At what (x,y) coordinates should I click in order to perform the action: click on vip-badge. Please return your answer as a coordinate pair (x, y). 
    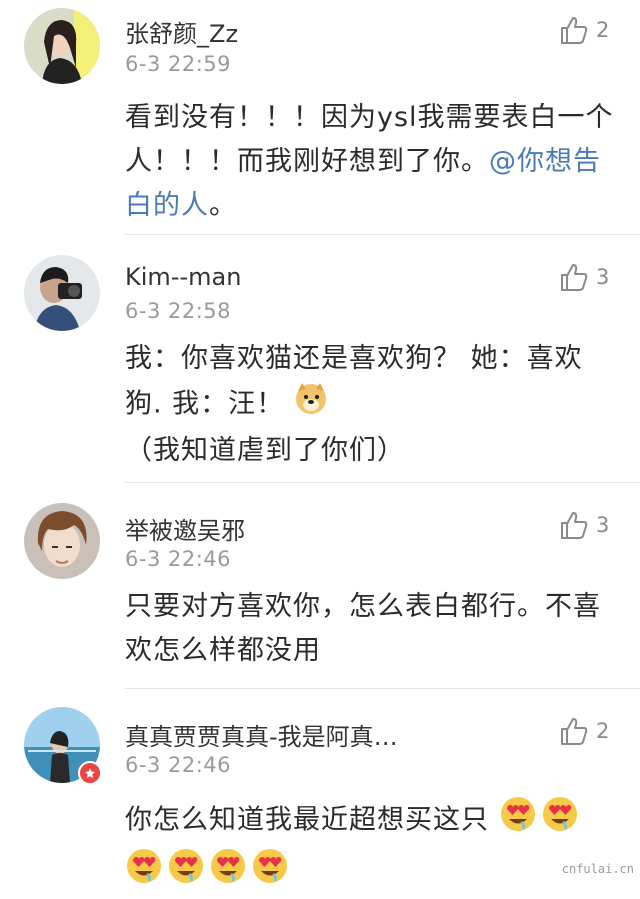
    Looking at the image, I should click on (90, 773).